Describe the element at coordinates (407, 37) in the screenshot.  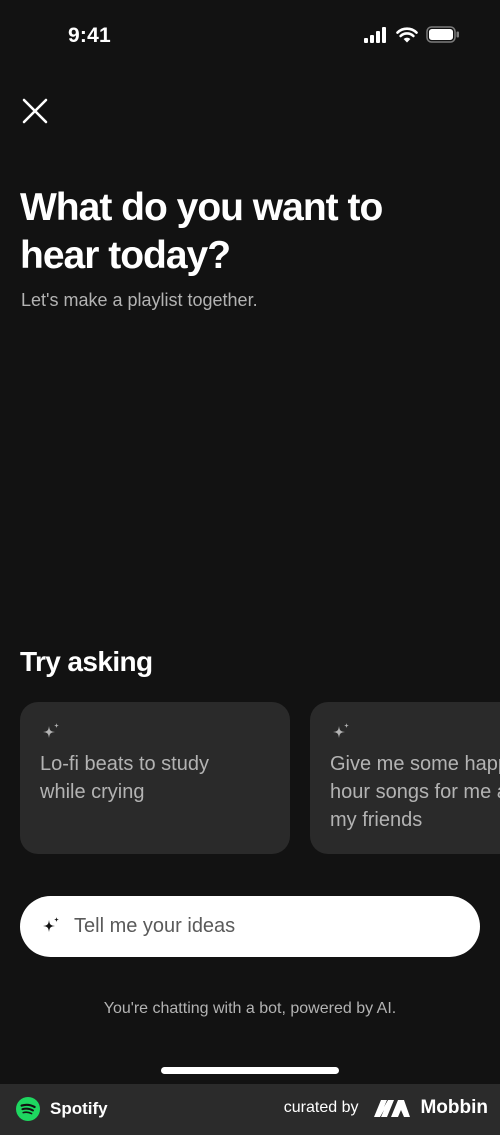
I see `wifi-icon` at that location.